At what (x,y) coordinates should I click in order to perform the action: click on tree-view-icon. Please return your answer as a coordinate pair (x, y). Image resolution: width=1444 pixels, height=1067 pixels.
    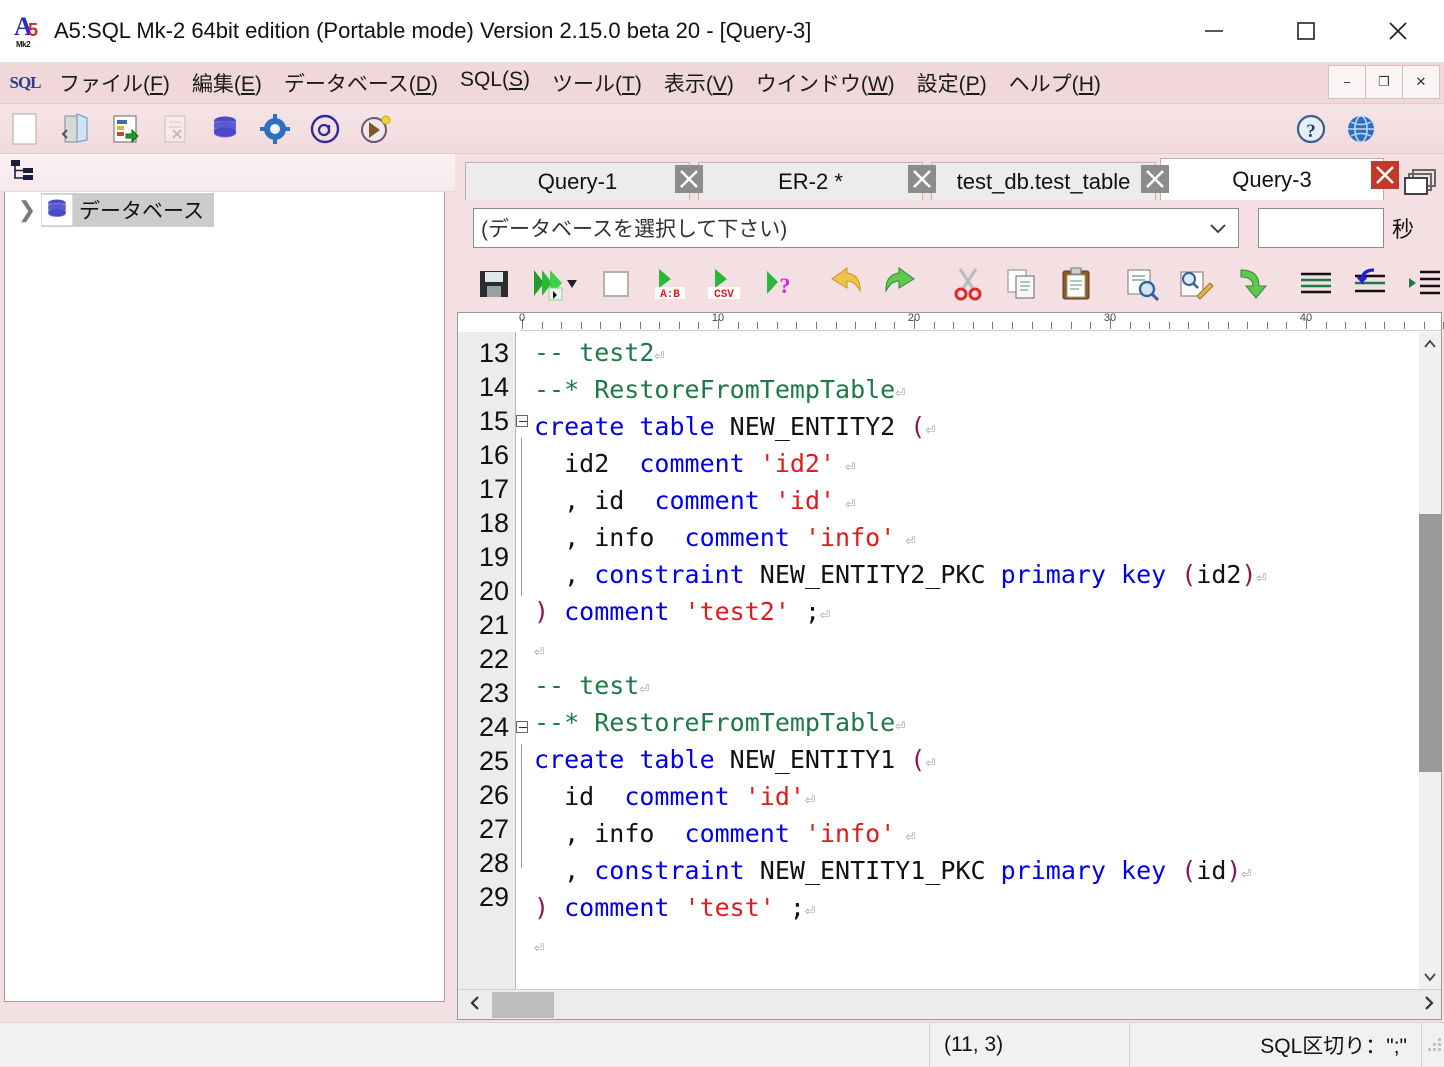
    Looking at the image, I should click on (22, 172).